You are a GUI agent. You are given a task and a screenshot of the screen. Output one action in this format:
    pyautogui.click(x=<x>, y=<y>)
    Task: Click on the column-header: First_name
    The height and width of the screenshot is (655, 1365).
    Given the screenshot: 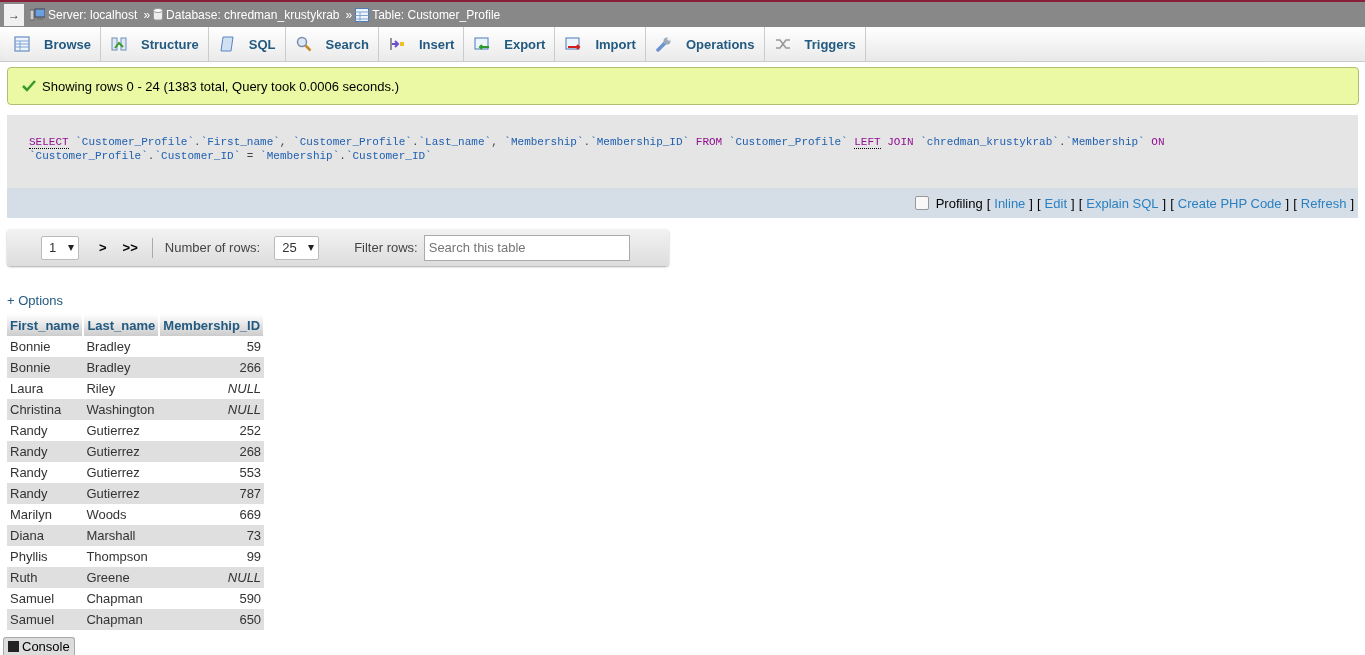 What is the action you would take?
    pyautogui.click(x=45, y=325)
    